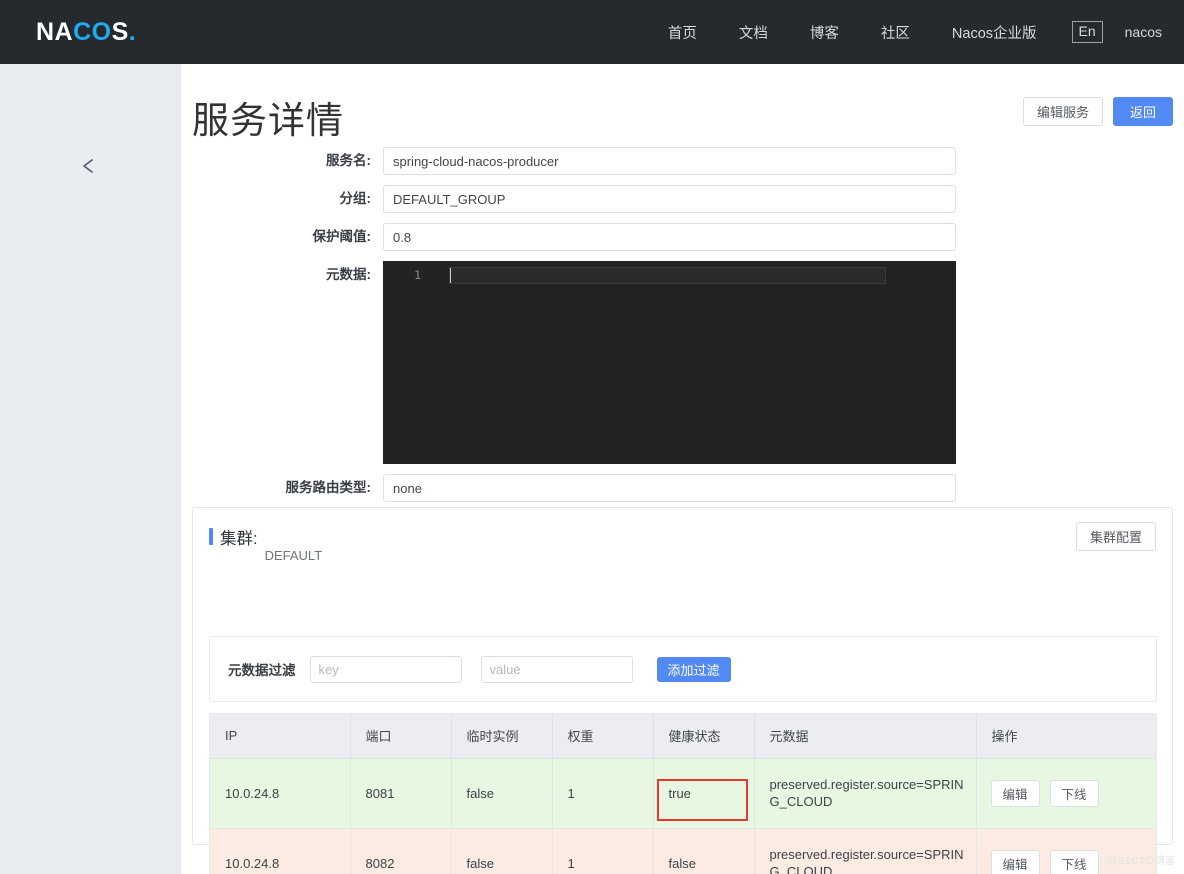 Image resolution: width=1184 pixels, height=874 pixels. I want to click on chevron-left-icon, so click(89, 166).